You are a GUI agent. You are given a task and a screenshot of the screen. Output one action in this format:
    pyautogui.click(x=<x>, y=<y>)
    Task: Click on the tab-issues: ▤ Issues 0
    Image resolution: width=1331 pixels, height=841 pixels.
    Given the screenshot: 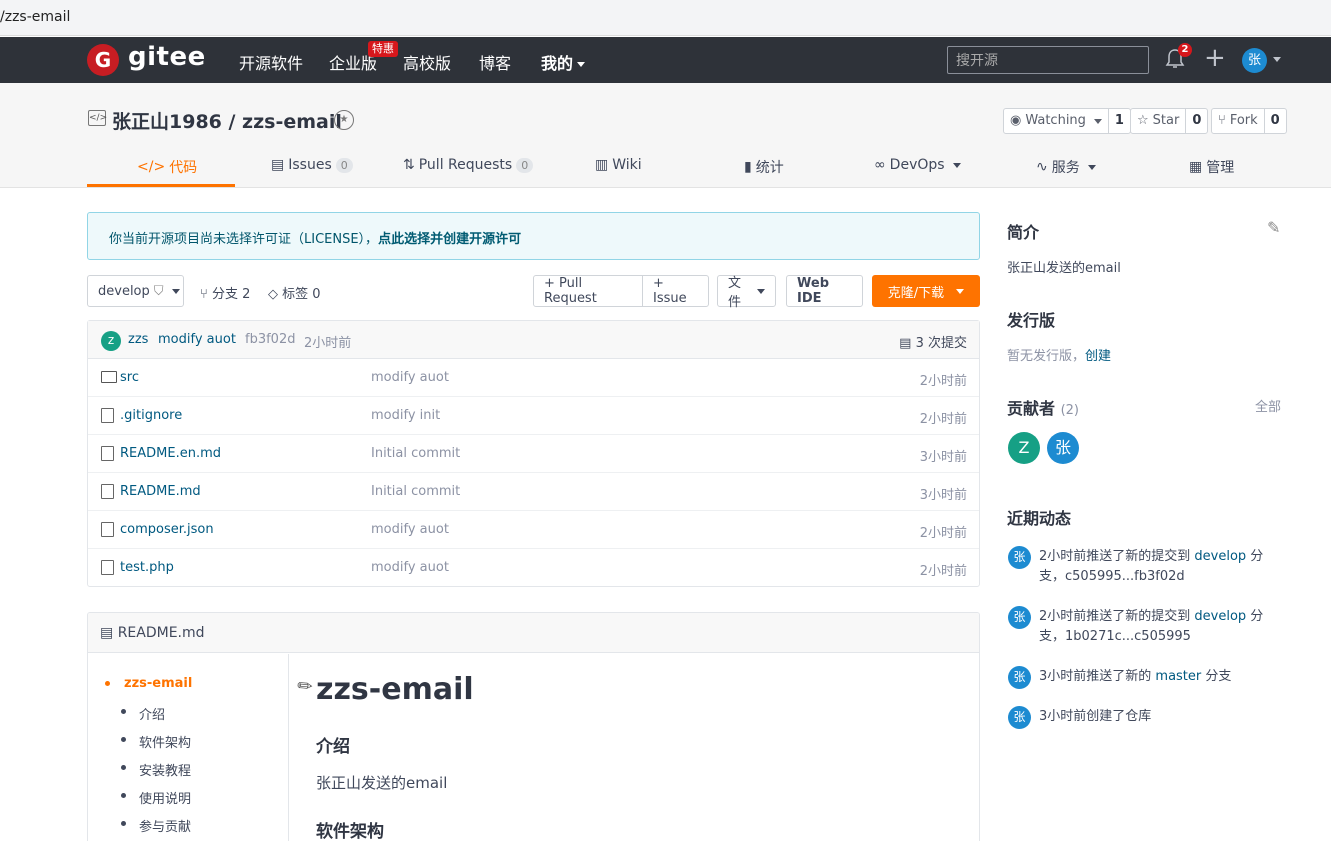 What is the action you would take?
    pyautogui.click(x=312, y=165)
    